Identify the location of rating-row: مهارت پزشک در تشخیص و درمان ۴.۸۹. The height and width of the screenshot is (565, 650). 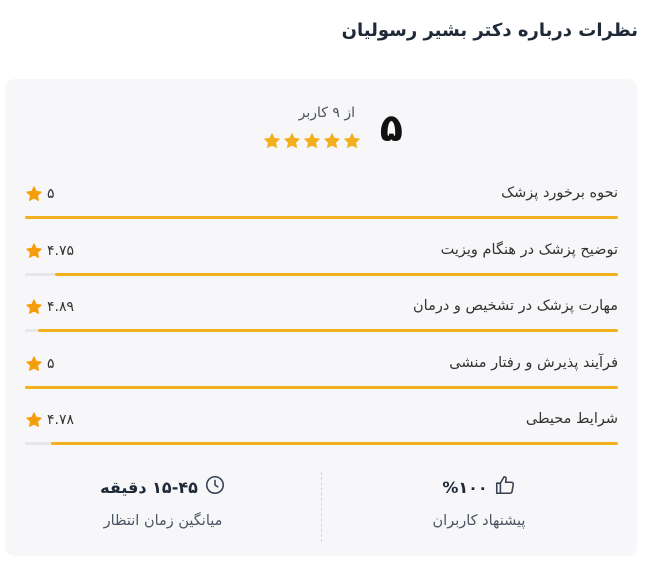
(321, 326).